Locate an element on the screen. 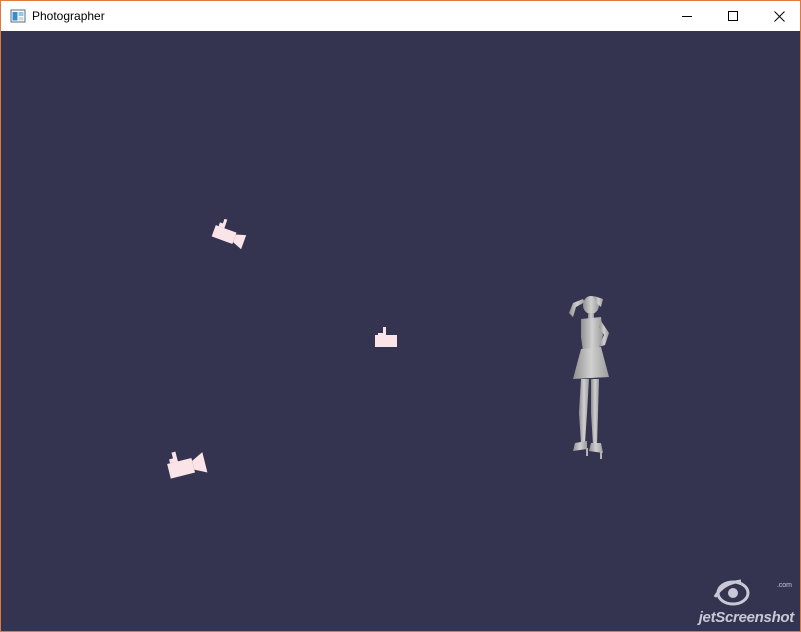  close-icon is located at coordinates (779, 16).